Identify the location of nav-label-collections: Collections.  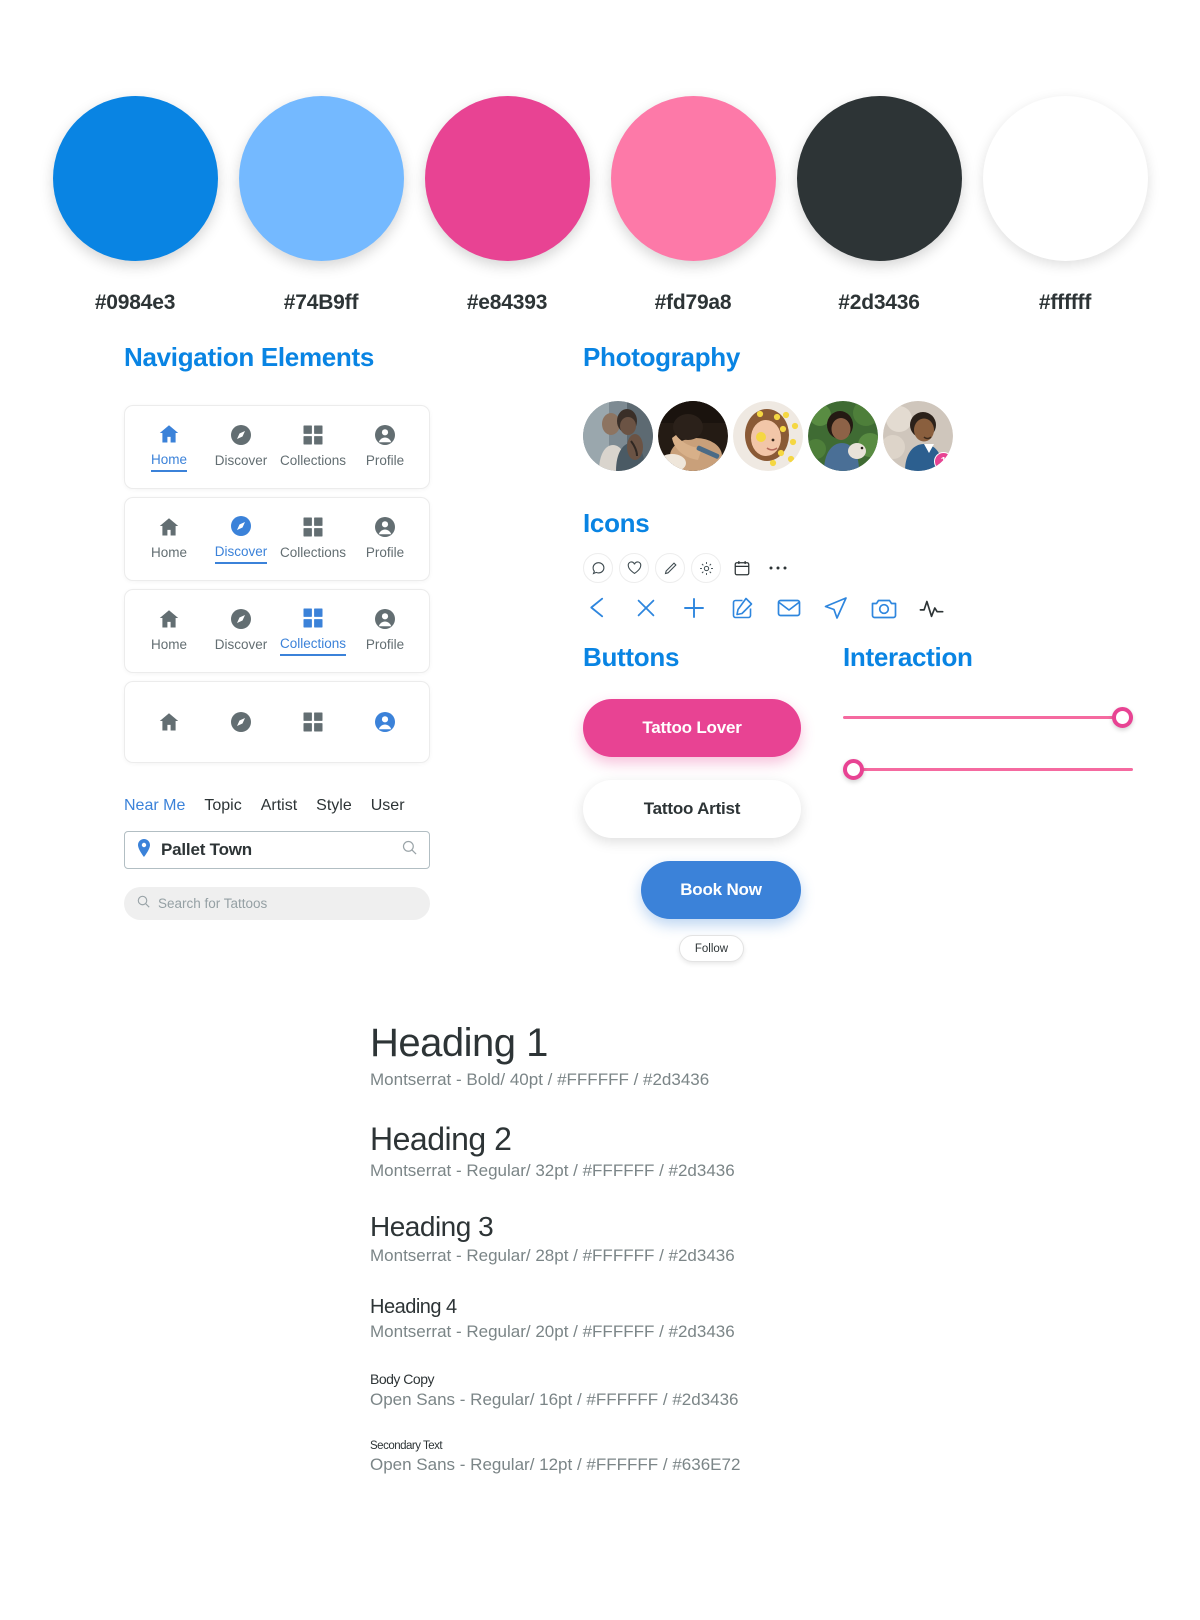
(313, 553).